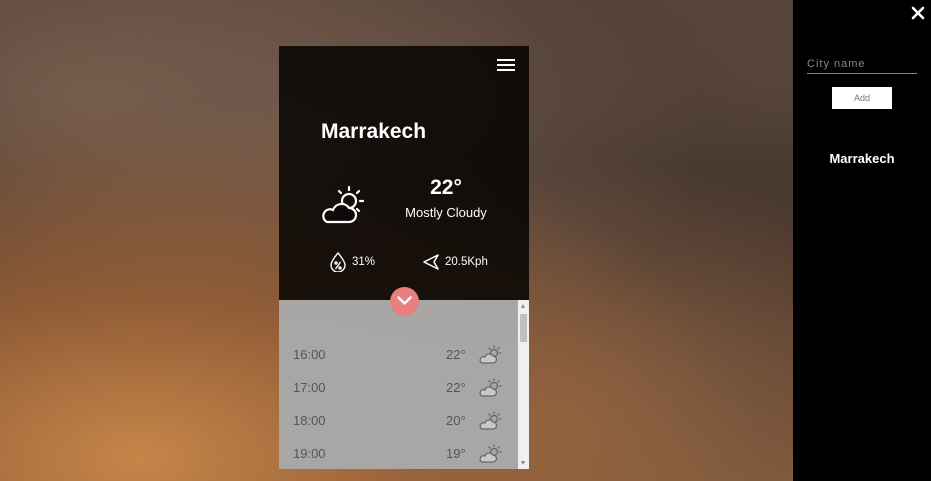  Describe the element at coordinates (309, 387) in the screenshot. I see `forecast-time: 17:00` at that location.